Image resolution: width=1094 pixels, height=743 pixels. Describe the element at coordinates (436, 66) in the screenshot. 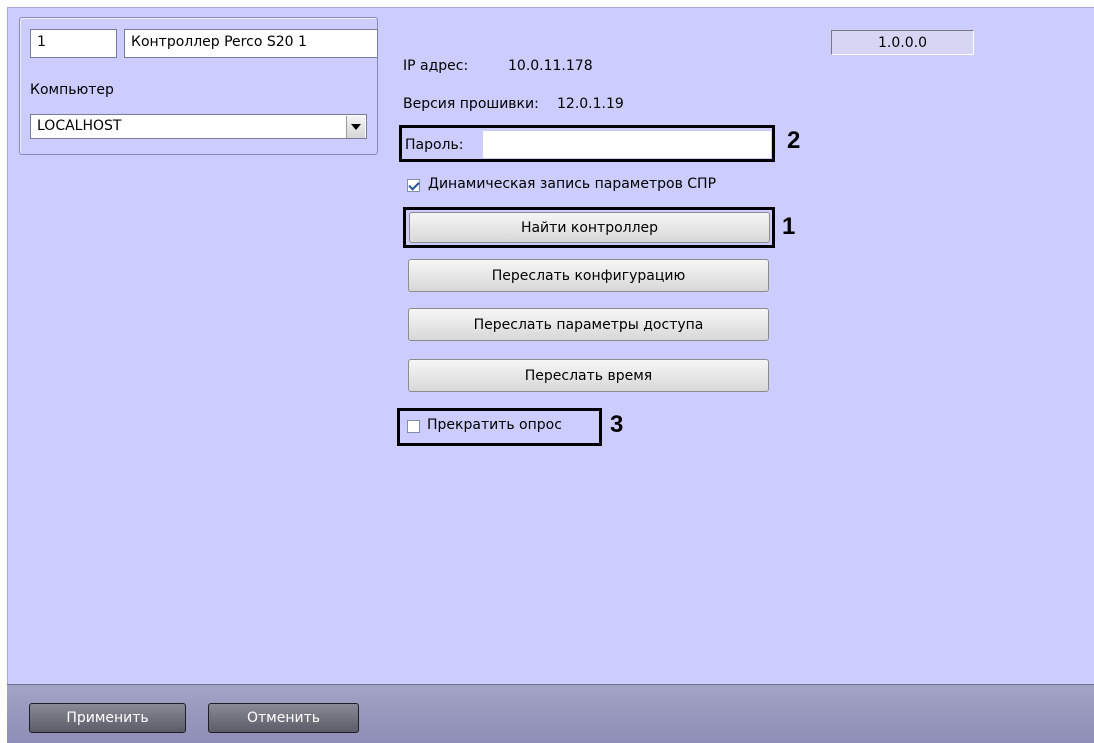

I see `ip-label: IP адрес:` at that location.